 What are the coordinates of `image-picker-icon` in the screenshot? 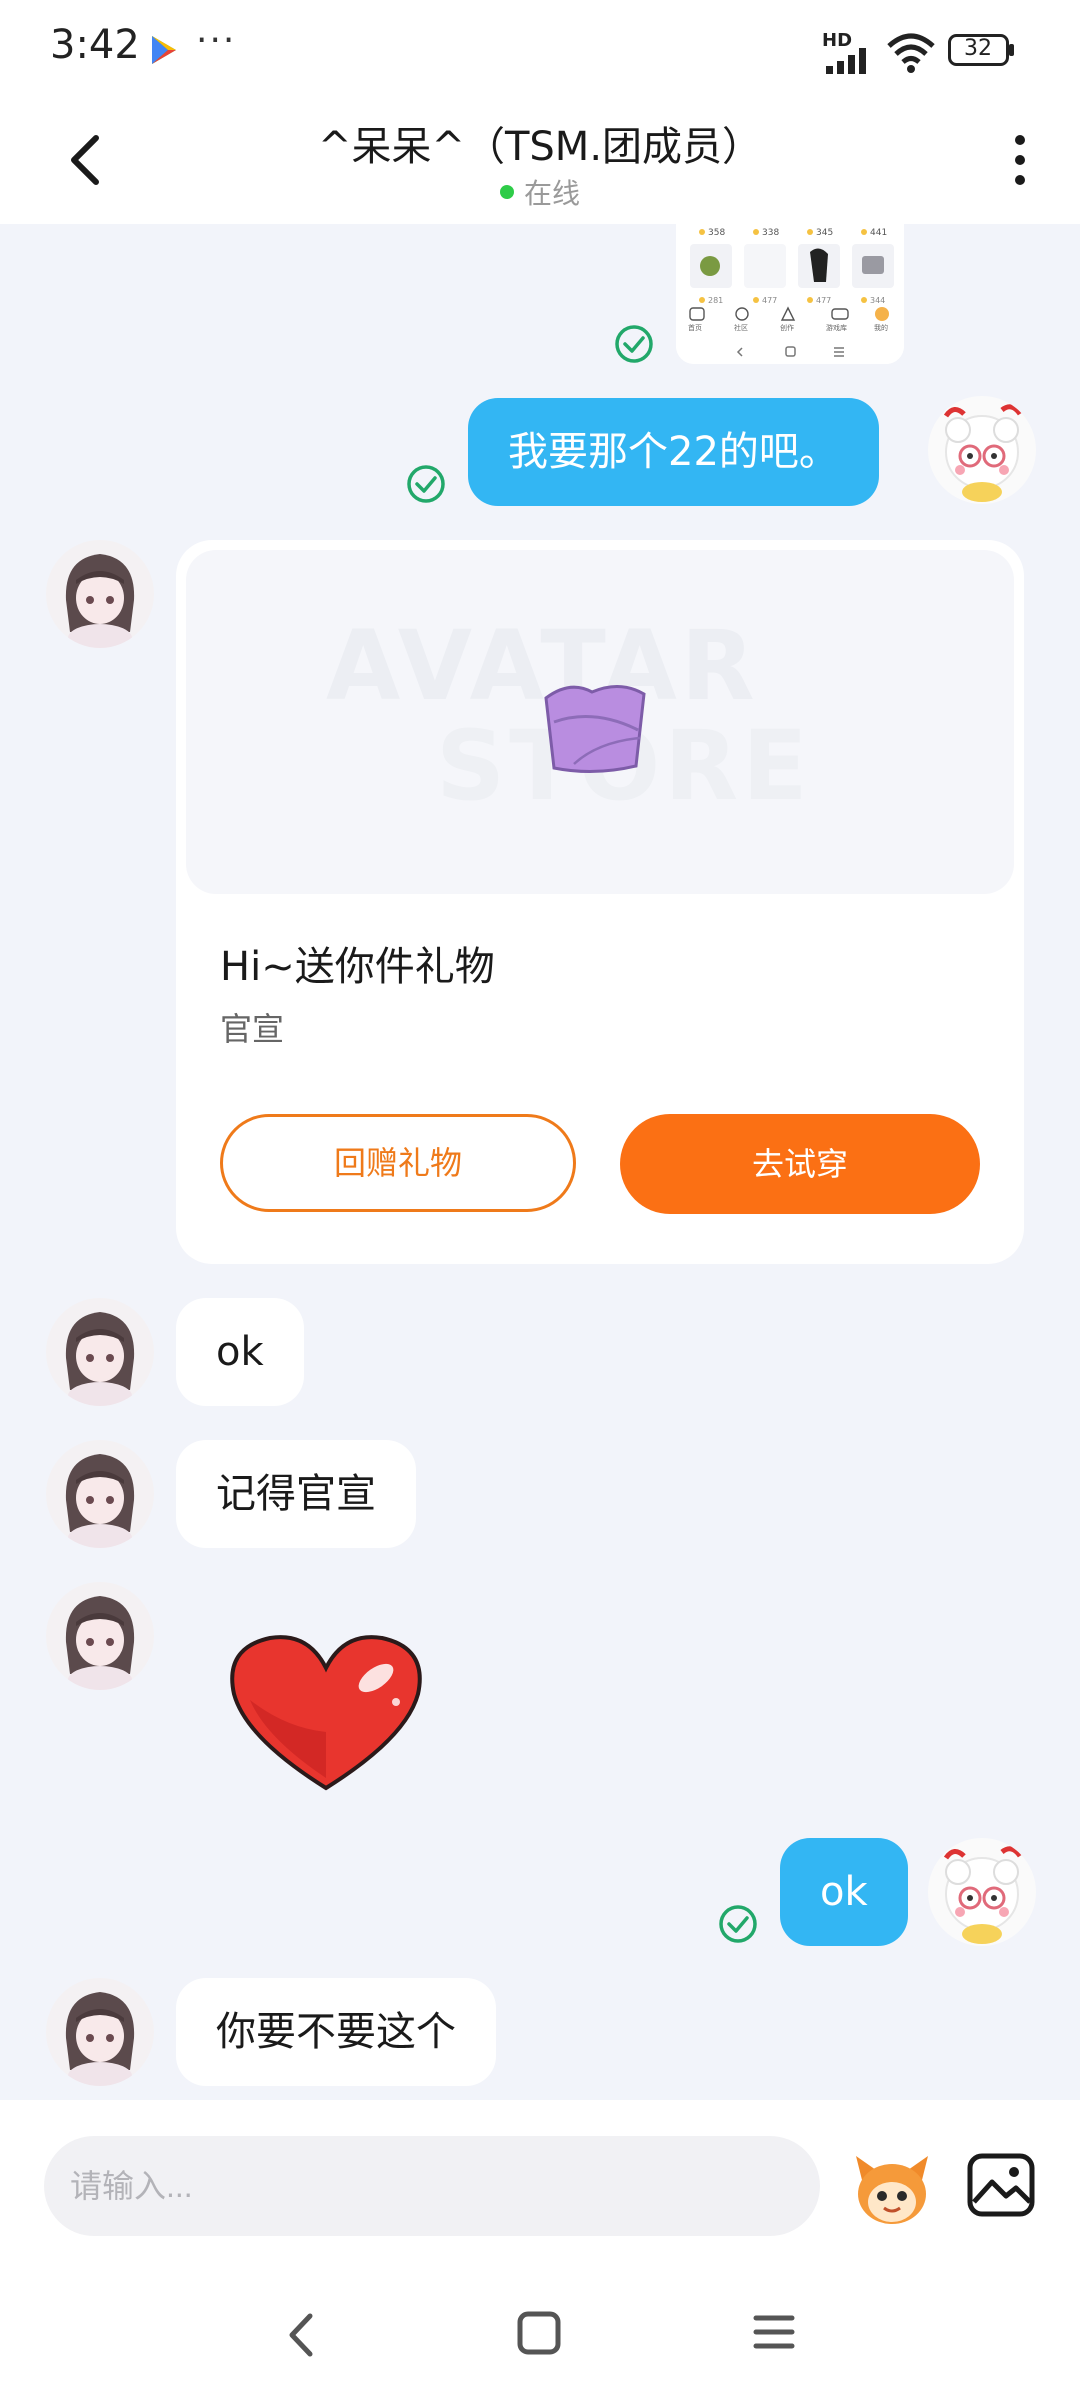 It's located at (1001, 2185).